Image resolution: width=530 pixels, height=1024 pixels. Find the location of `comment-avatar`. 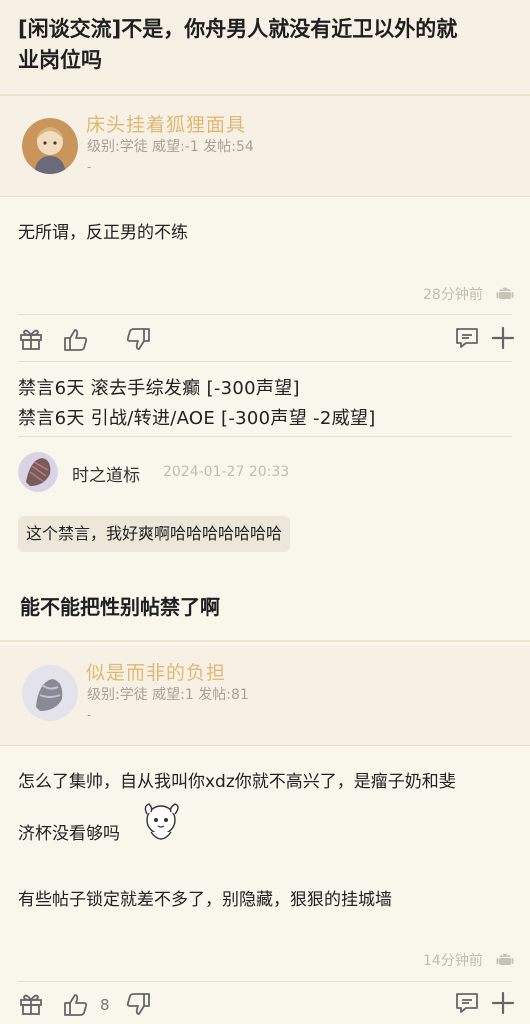

comment-avatar is located at coordinates (38, 472).